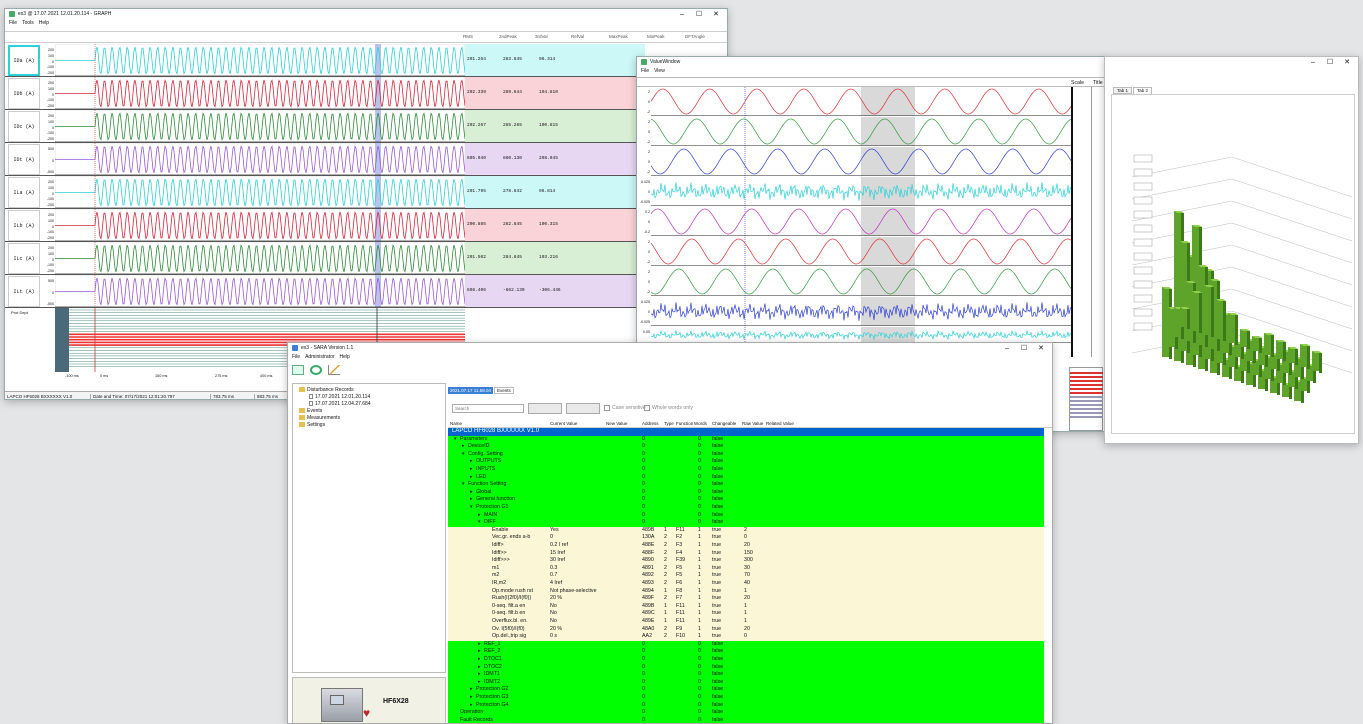 The image size is (1363, 724). What do you see at coordinates (1143, 90) in the screenshot?
I see `tab-2: Tab 2` at bounding box center [1143, 90].